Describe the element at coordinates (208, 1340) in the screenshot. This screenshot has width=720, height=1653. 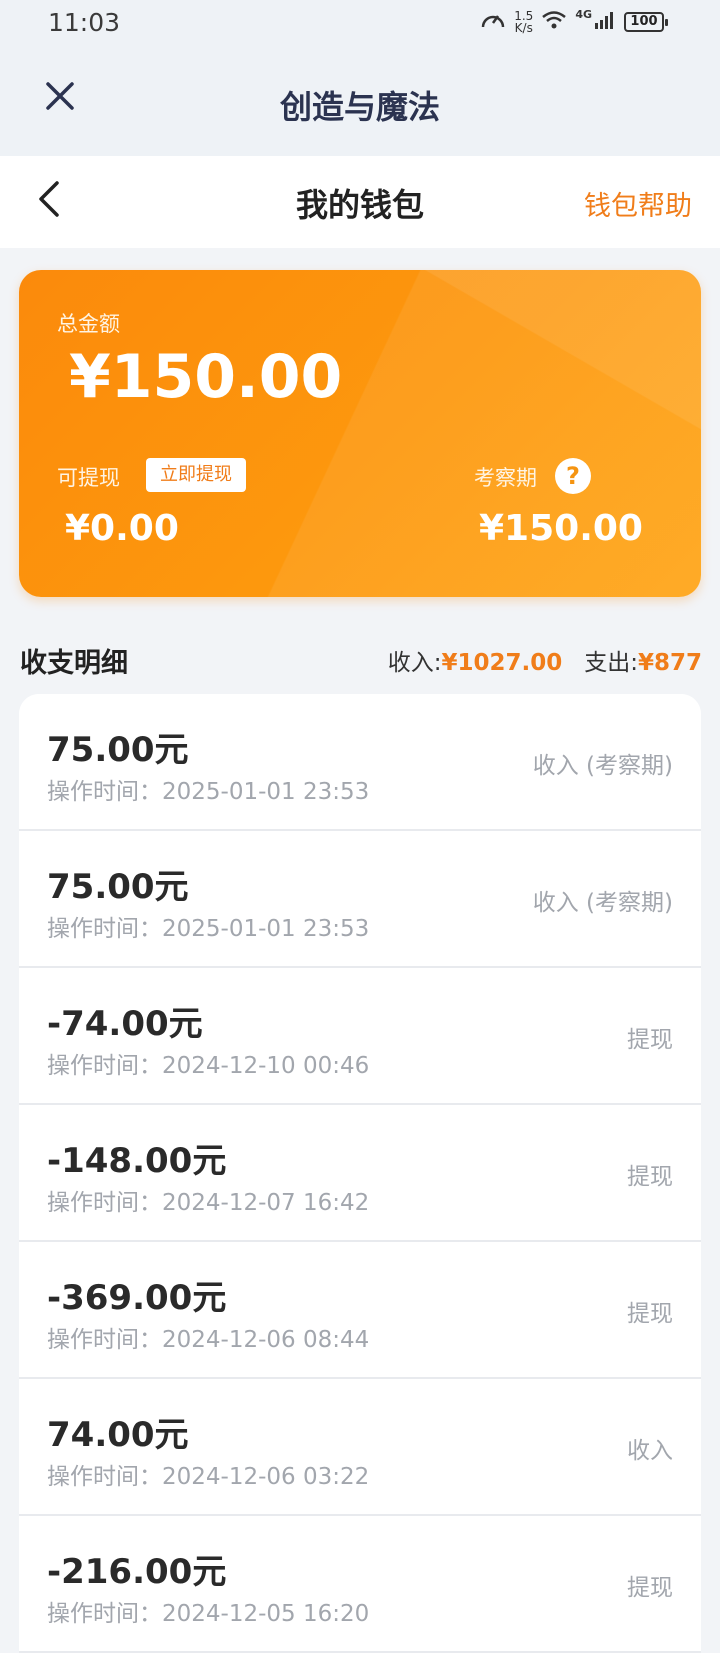
I see `transaction-time: 操作时间：2024-12-06 08:44` at that location.